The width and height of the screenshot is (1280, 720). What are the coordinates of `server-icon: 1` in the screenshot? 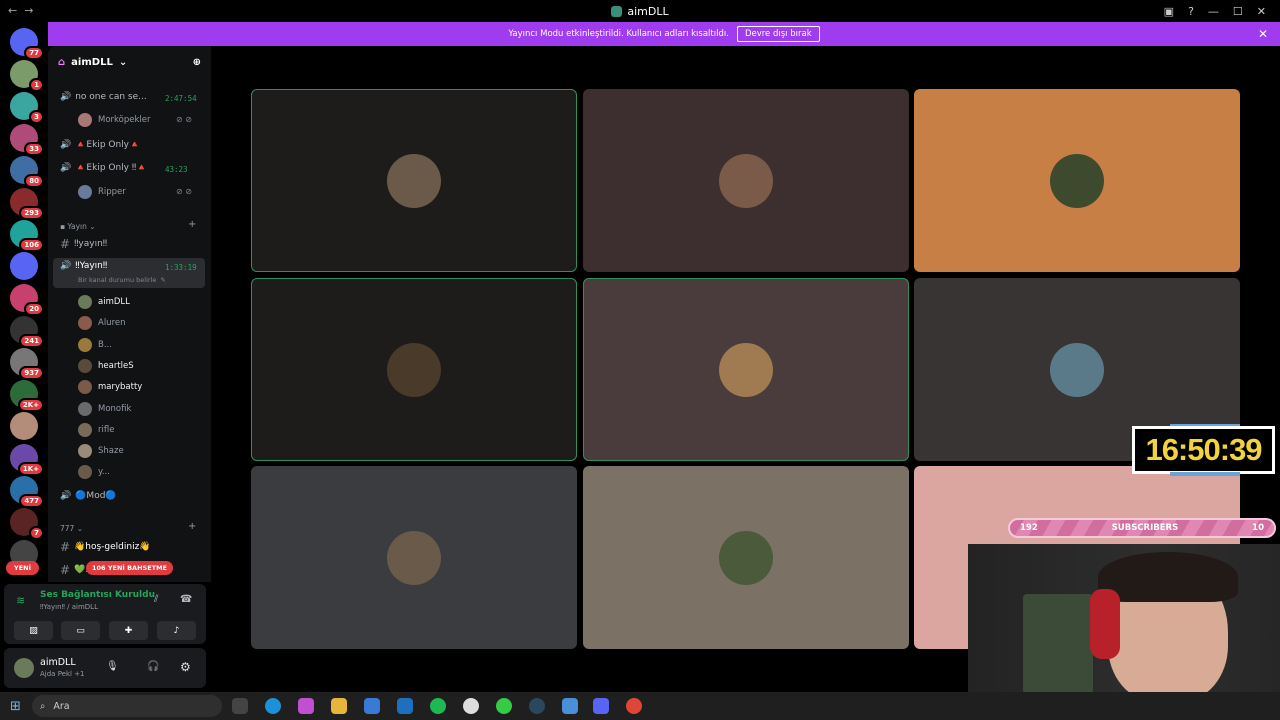 It's located at (27, 76).